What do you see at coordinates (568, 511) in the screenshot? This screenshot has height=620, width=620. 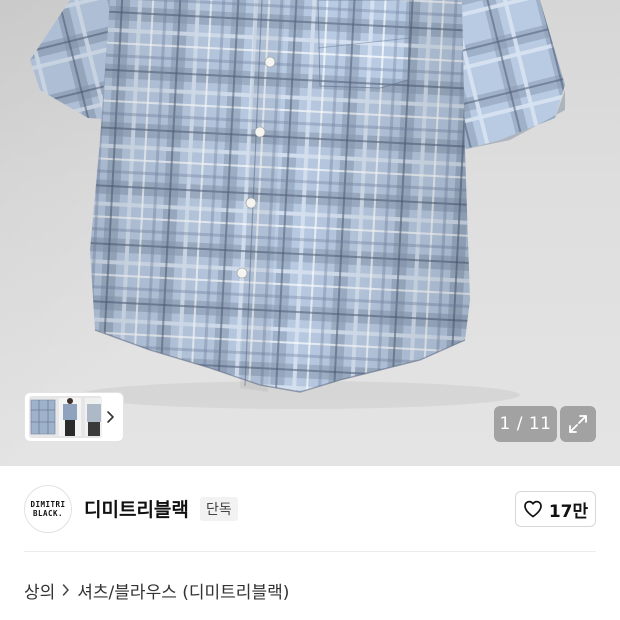 I see `like-count: 17만` at bounding box center [568, 511].